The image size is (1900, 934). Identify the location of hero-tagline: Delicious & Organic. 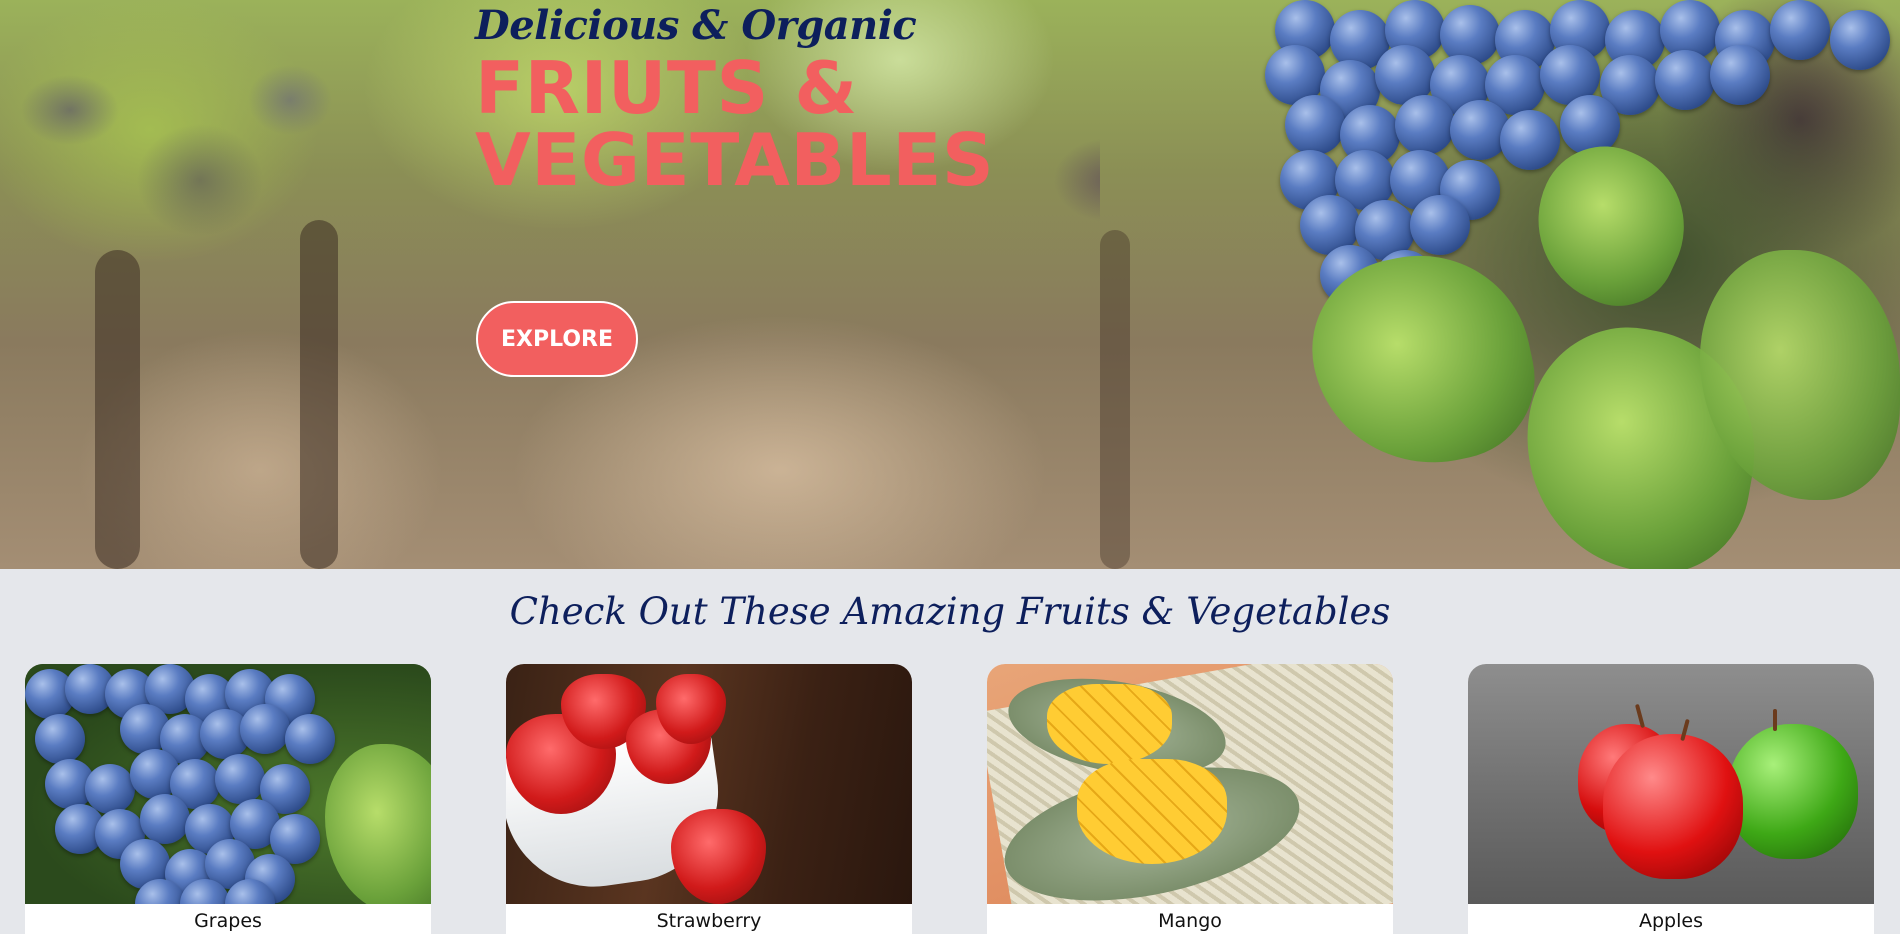
(696, 25).